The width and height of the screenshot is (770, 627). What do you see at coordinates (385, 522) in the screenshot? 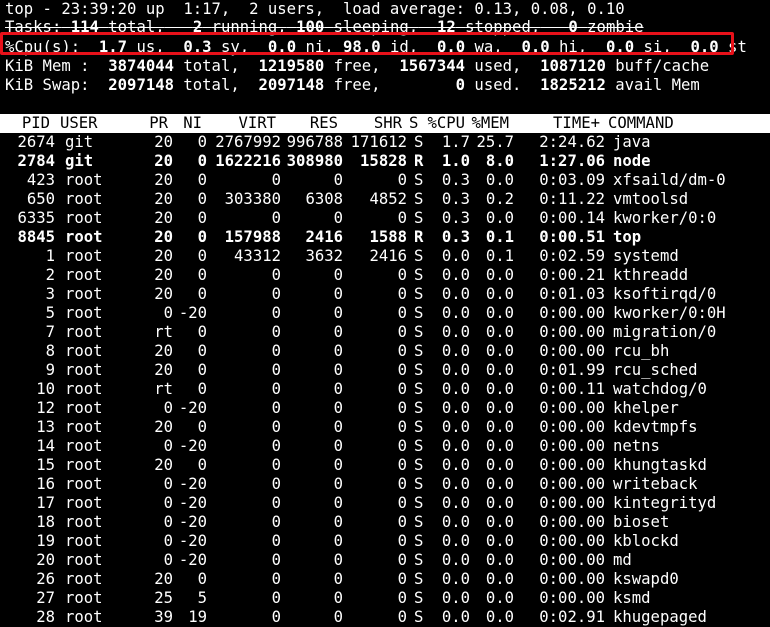
I see `table-row: 18 root 0 -20 0 0 0 S 0.0 0.0 0:00.00 bioset` at bounding box center [385, 522].